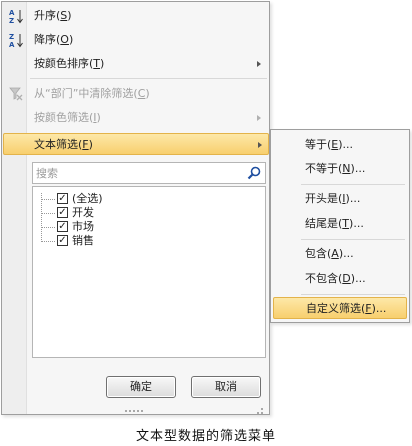 The width and height of the screenshot is (412, 446). Describe the element at coordinates (53, 15) in the screenshot. I see `menu-item-label: 升序(S)` at that location.